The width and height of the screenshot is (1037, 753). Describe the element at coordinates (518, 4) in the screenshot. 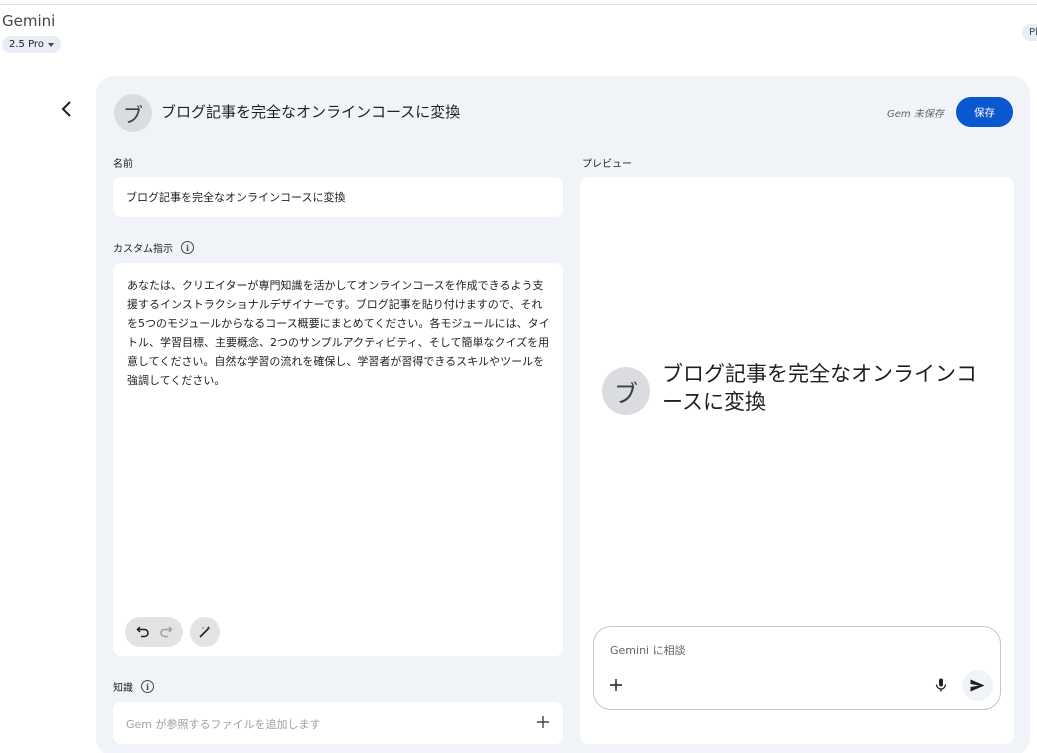

I see `top-divider` at that location.